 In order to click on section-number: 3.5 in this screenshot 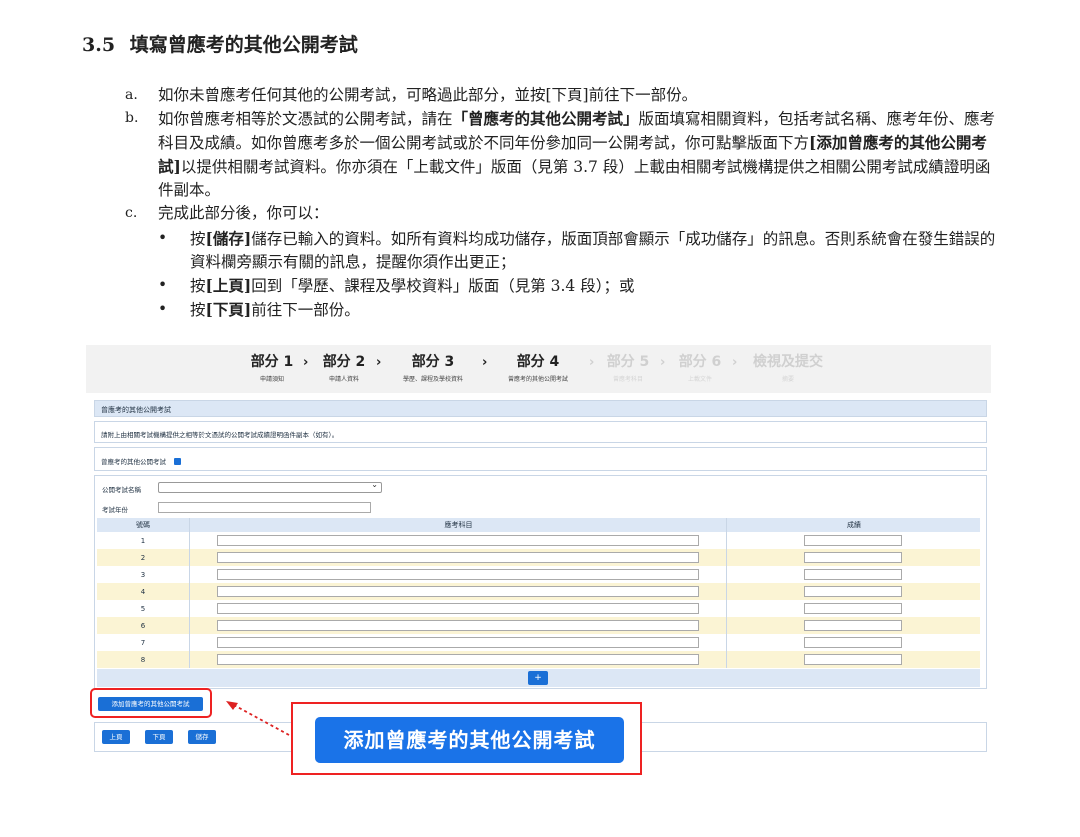, I will do `click(99, 45)`.